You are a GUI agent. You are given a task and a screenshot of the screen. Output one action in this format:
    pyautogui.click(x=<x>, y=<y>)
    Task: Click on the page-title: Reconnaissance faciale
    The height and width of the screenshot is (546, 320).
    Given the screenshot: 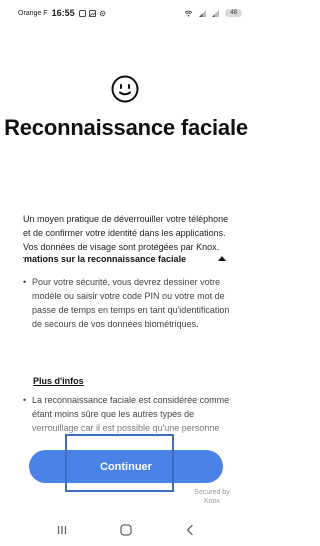 What is the action you would take?
    pyautogui.click(x=126, y=127)
    